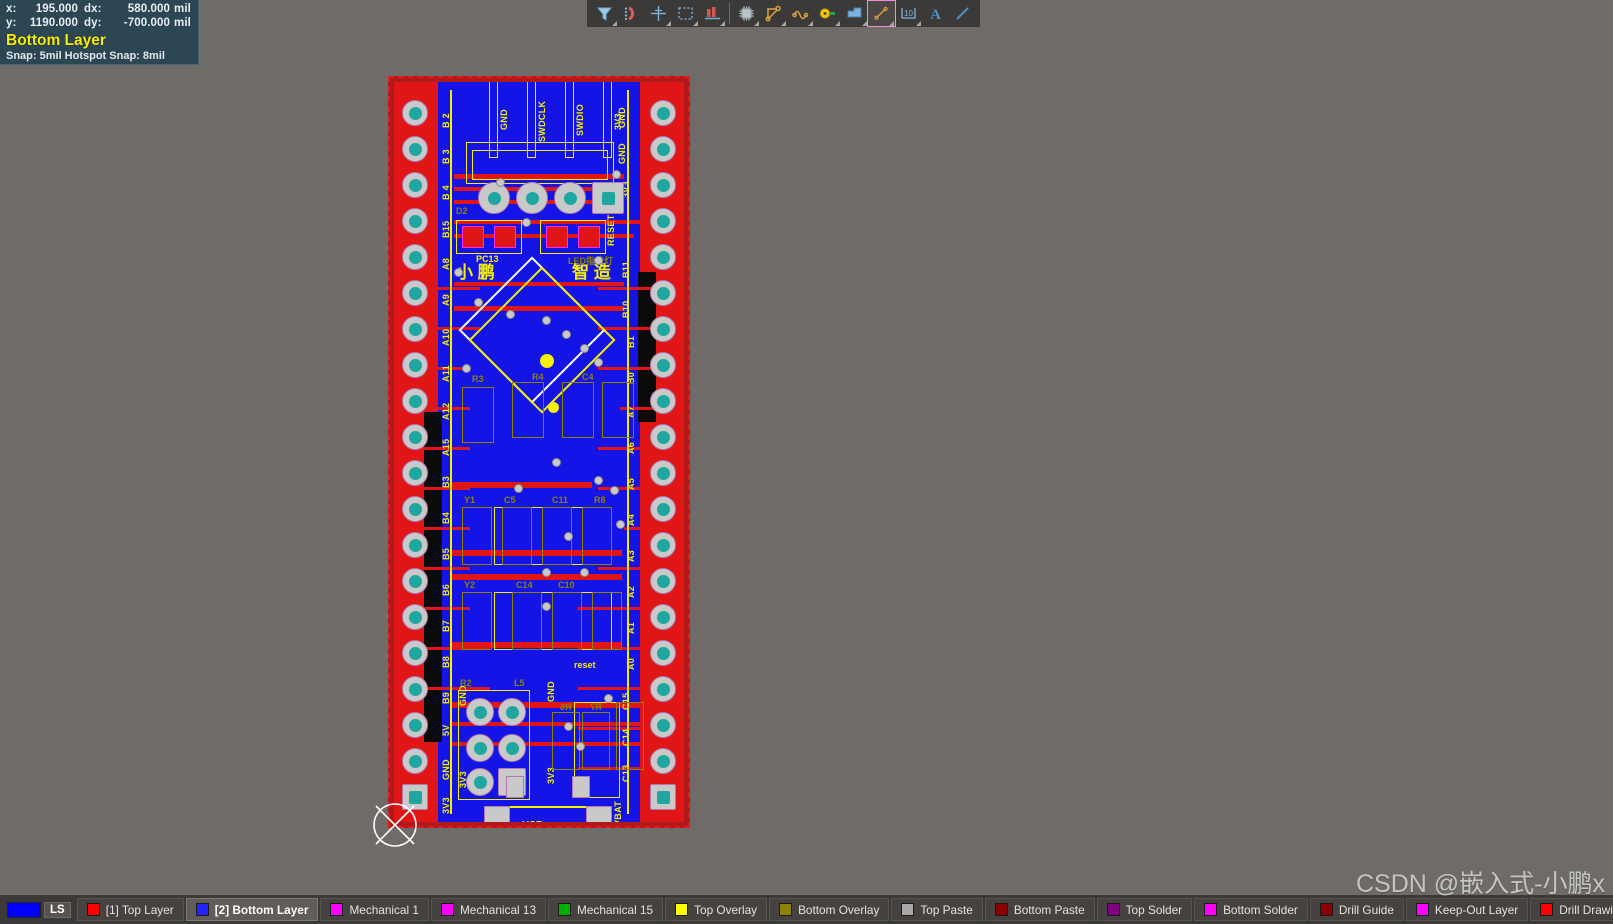 The width and height of the screenshot is (1613, 924). What do you see at coordinates (962, 13) in the screenshot?
I see `draw-line-icon` at bounding box center [962, 13].